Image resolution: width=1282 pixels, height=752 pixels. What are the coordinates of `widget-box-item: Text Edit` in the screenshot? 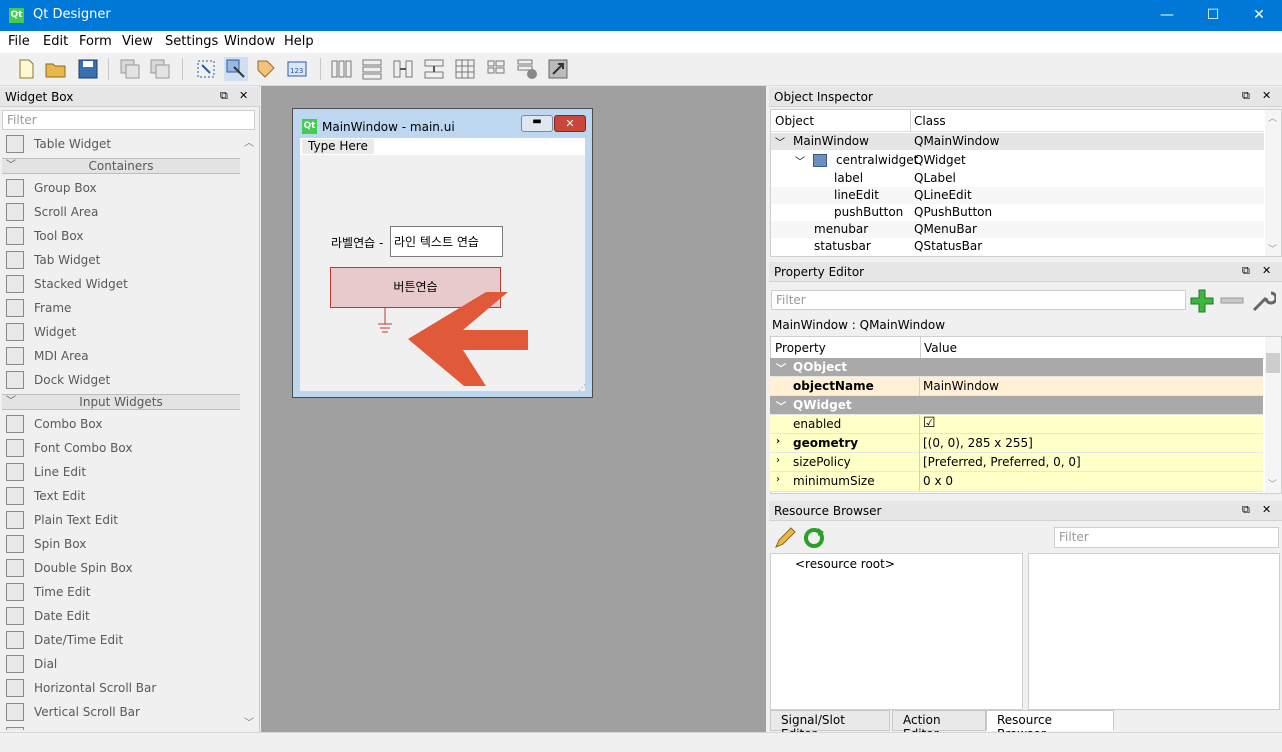 It's located at (121, 496).